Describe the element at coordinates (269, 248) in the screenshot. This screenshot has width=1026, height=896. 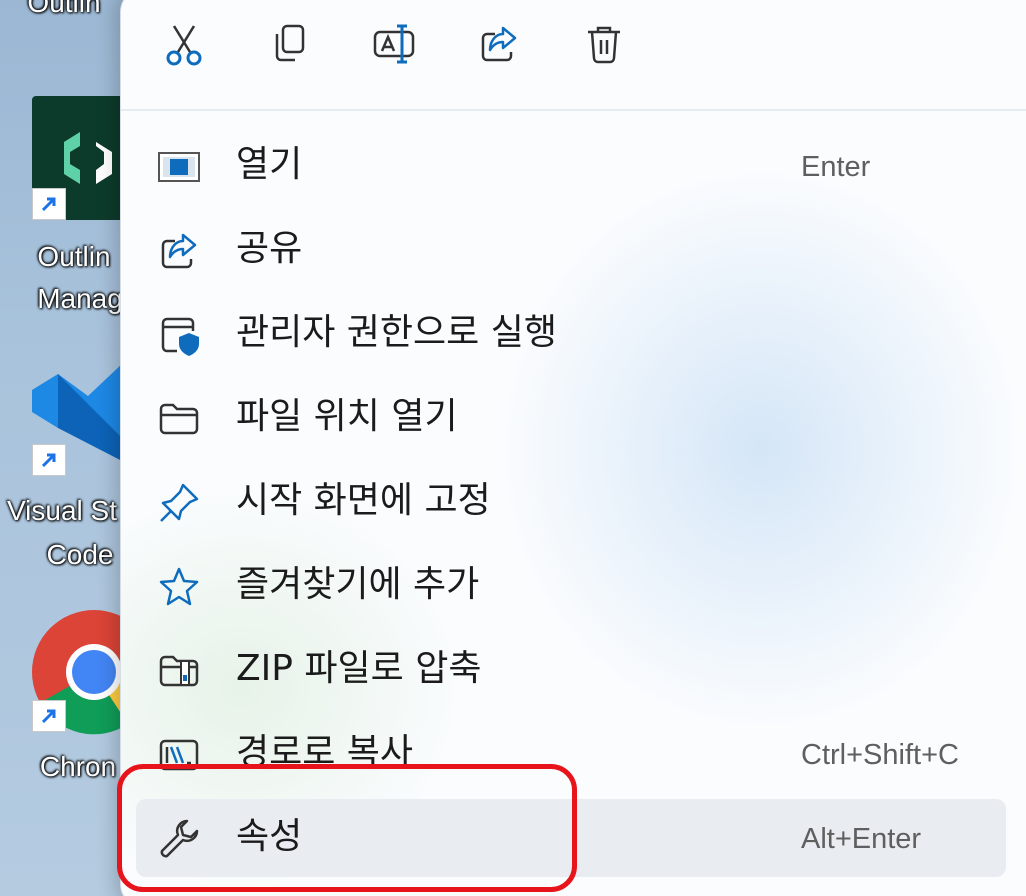
I see `menu-item-label: 공유` at that location.